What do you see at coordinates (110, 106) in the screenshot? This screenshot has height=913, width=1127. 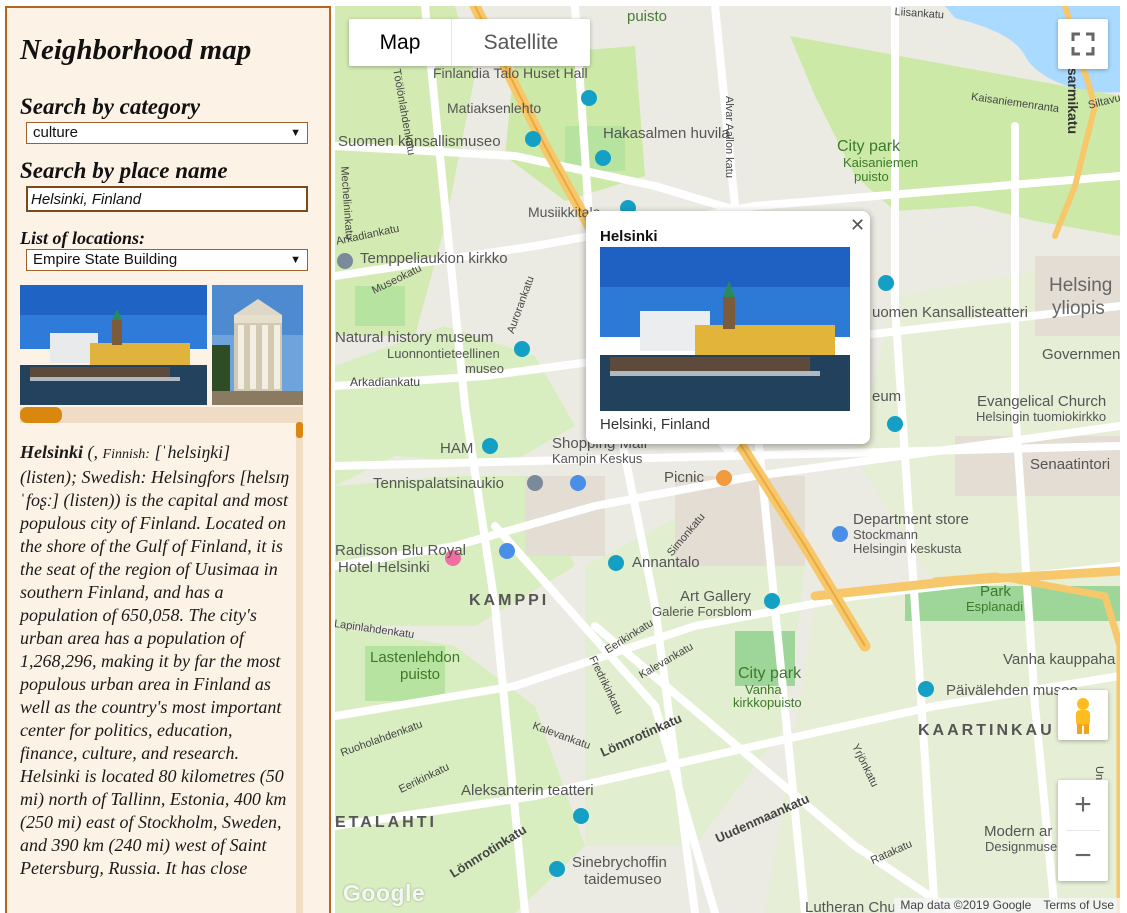 I see `category-heading: Search by category` at bounding box center [110, 106].